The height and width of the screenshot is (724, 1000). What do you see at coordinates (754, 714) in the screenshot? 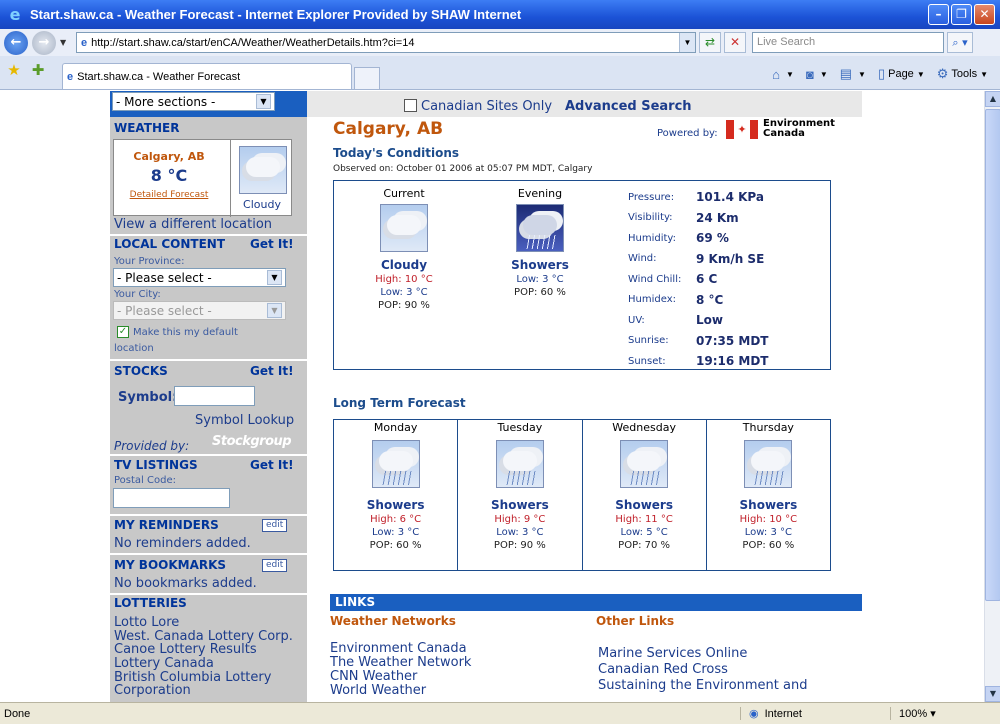
I see `globe-icon: ◉` at bounding box center [754, 714].